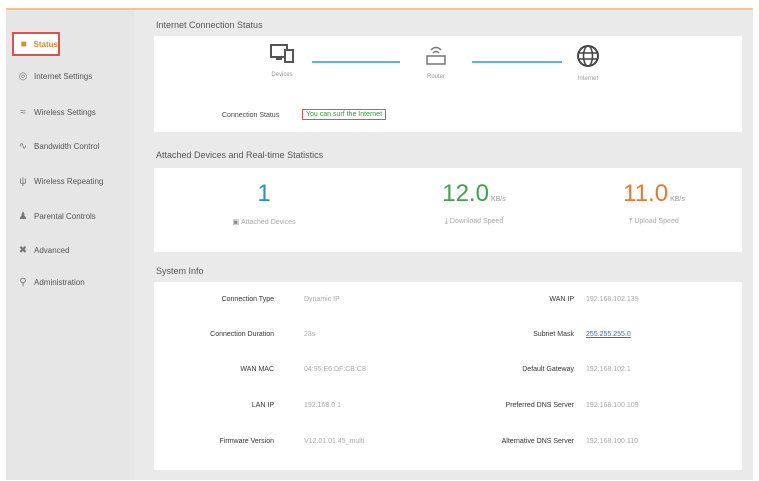 The width and height of the screenshot is (759, 481). What do you see at coordinates (446, 221) in the screenshot?
I see `download-icon: ⤓` at bounding box center [446, 221].